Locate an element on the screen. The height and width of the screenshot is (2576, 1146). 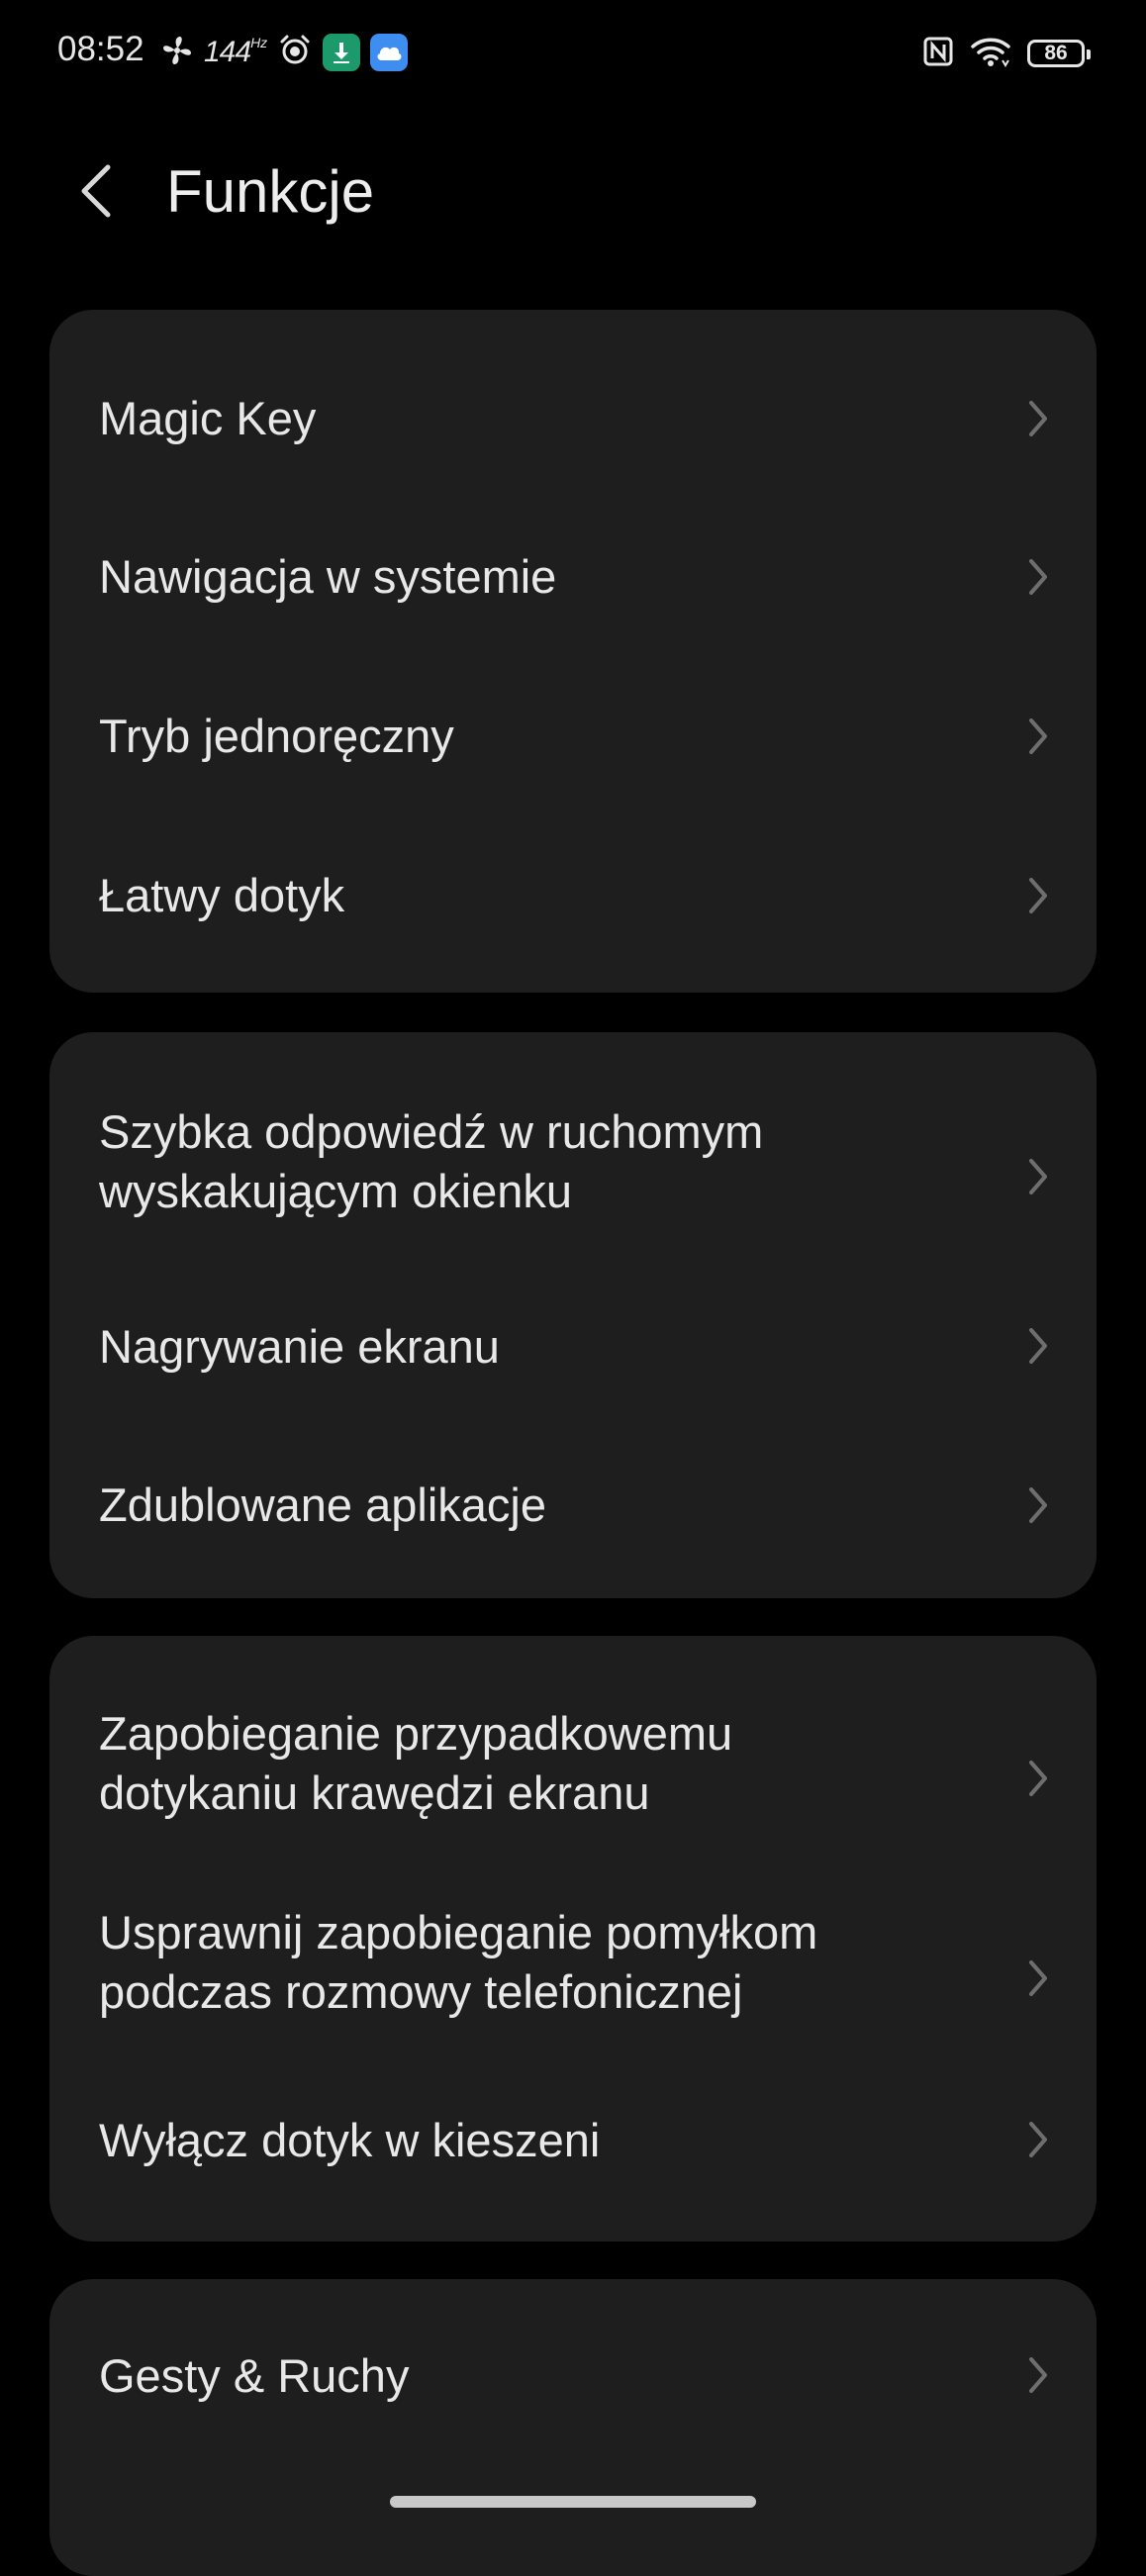
settings-item-pocket-mode: Wyłącz dotyk w kieszeni is located at coordinates (573, 2140).